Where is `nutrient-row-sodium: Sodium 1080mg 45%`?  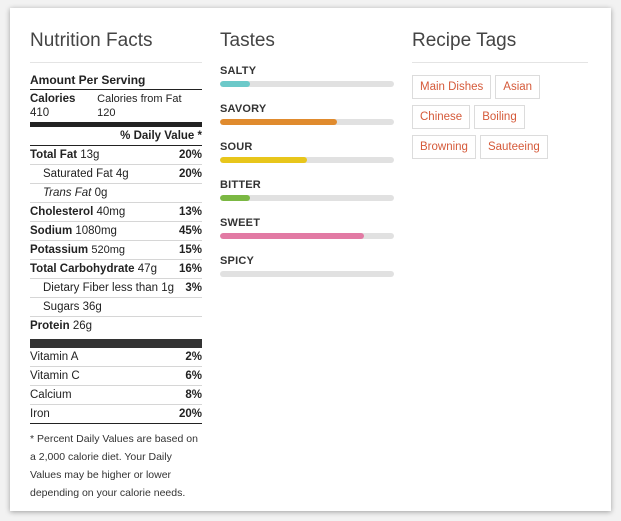
nutrient-row-sodium: Sodium 1080mg 45% is located at coordinates (116, 231).